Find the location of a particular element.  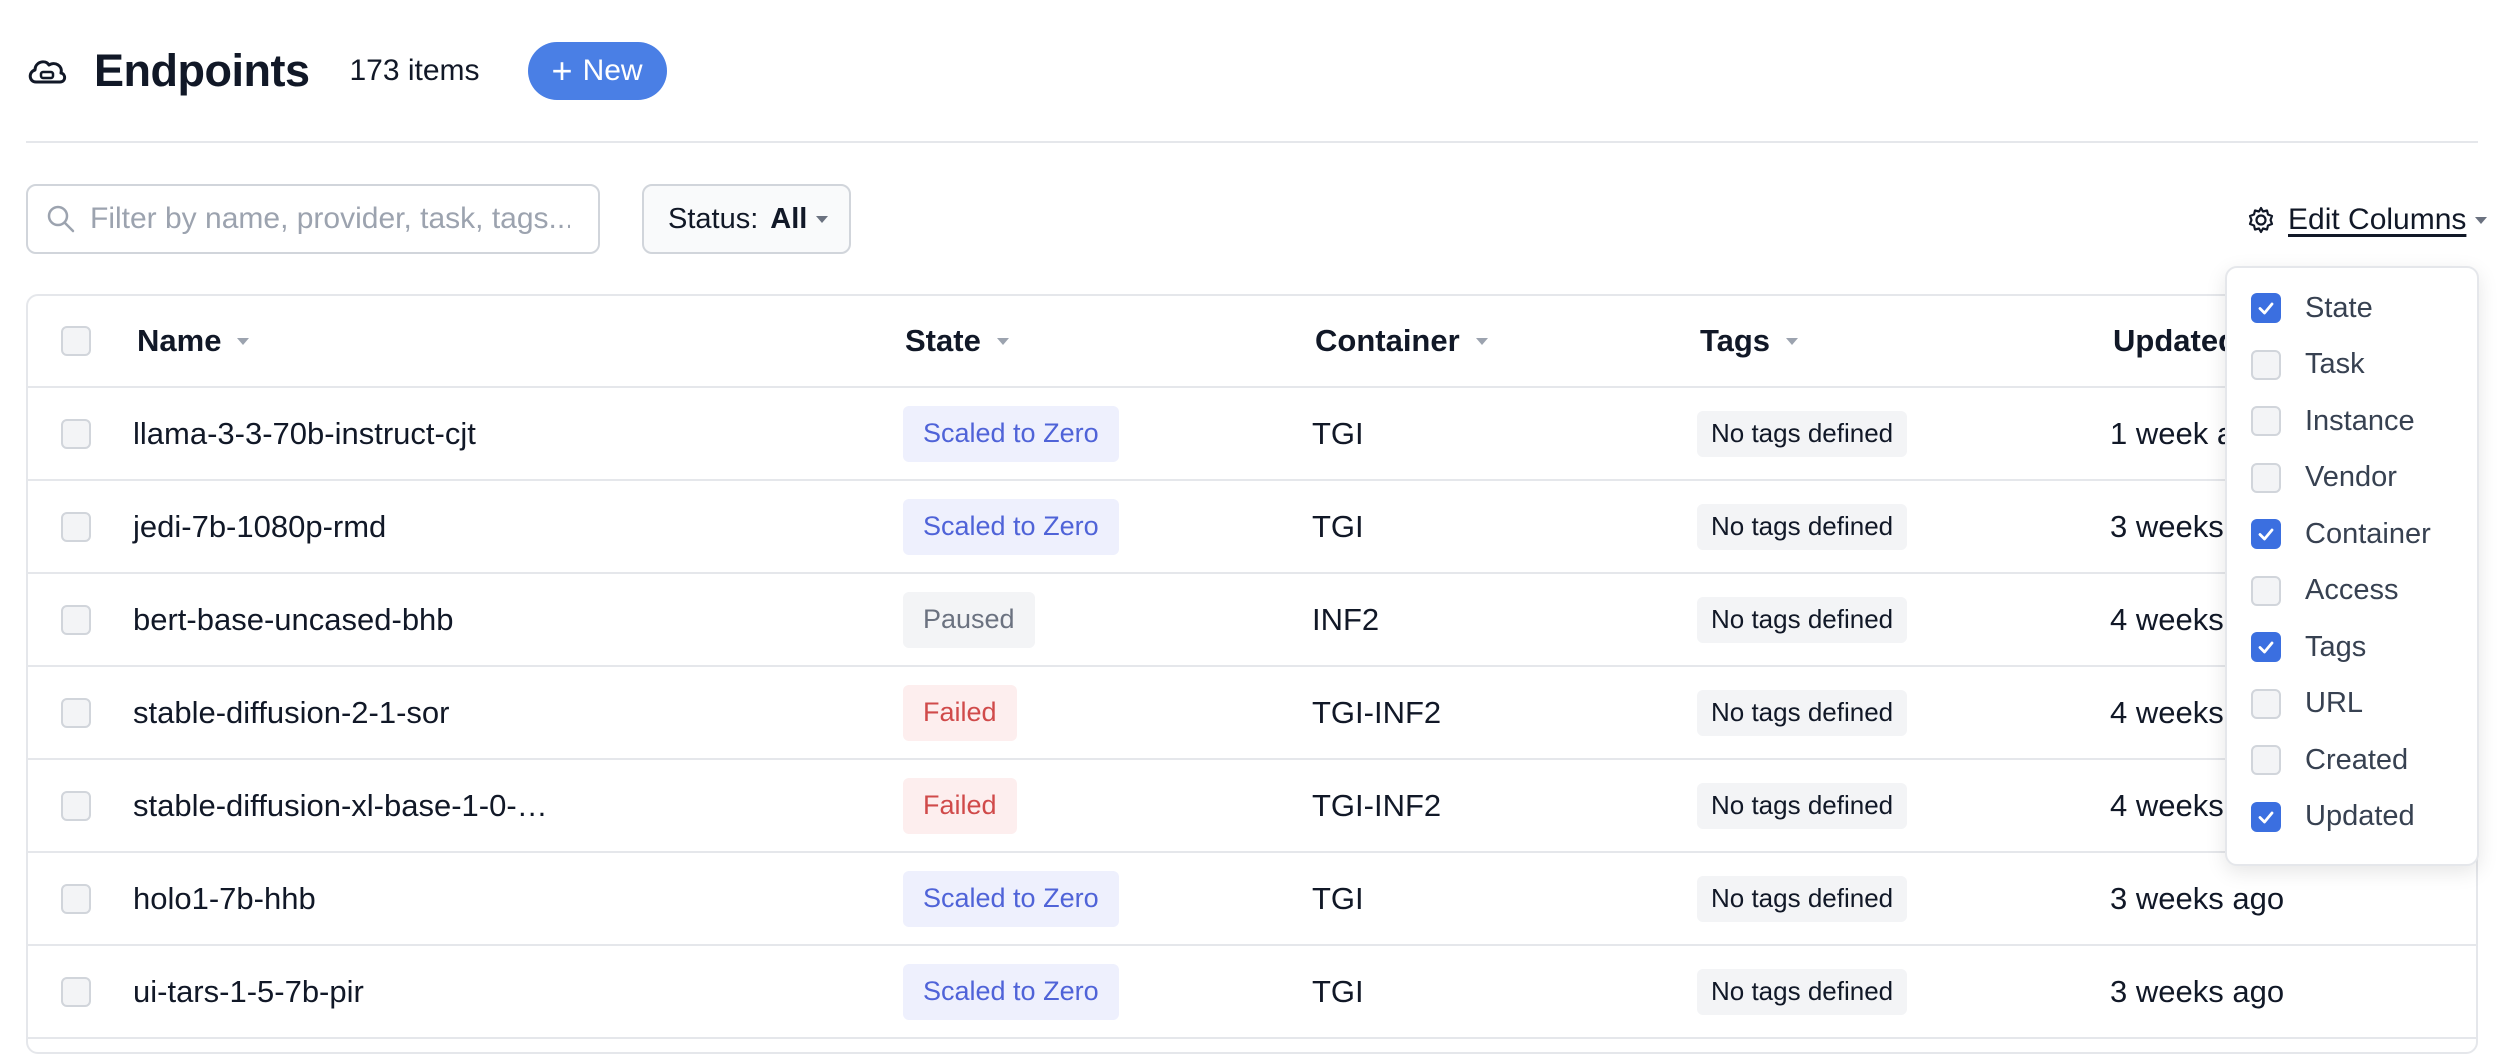

column-option-access: Access is located at coordinates (2352, 591).